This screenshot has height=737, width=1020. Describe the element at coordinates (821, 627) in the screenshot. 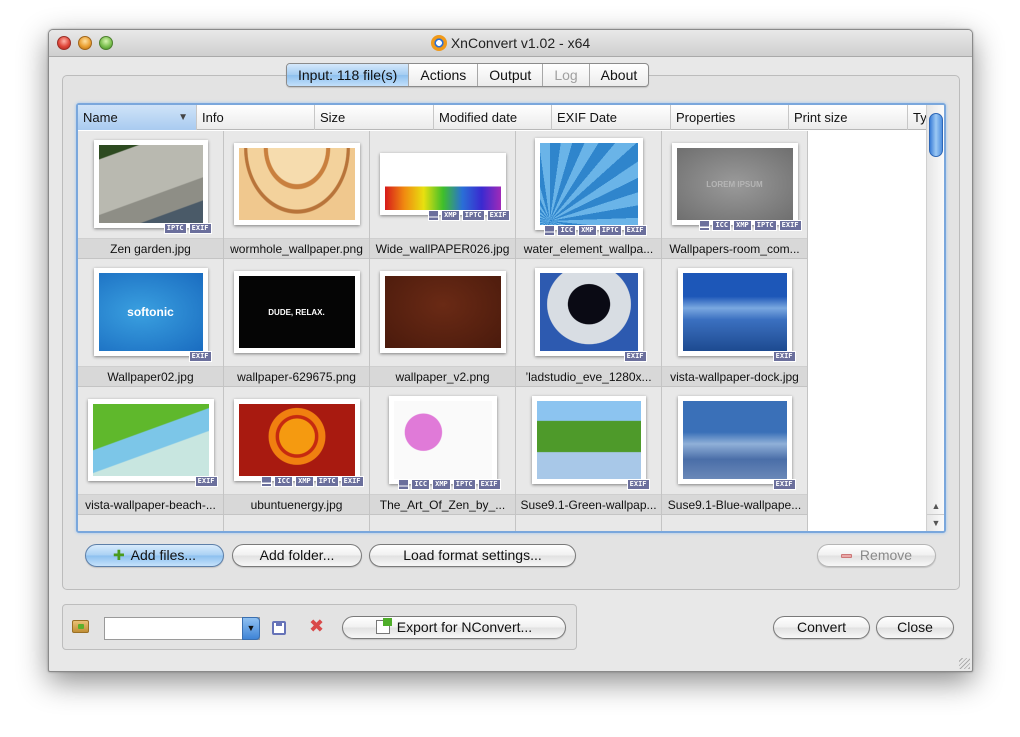

I see `convert-button: Convert` at that location.